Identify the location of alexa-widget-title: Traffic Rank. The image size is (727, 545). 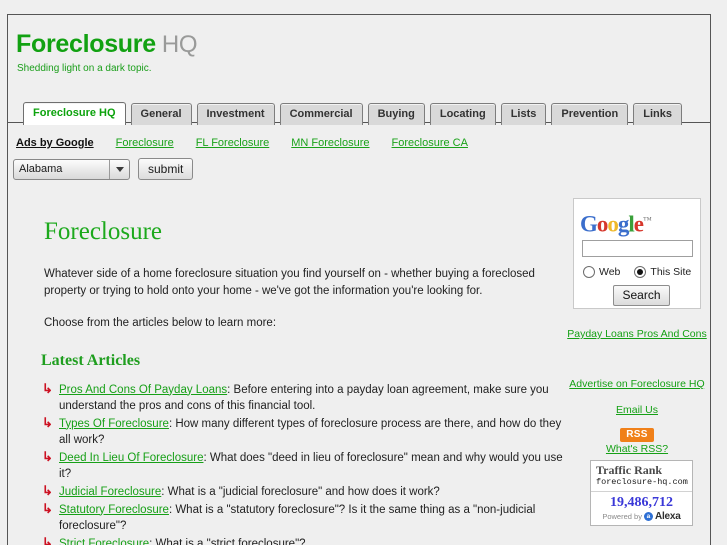
(629, 470).